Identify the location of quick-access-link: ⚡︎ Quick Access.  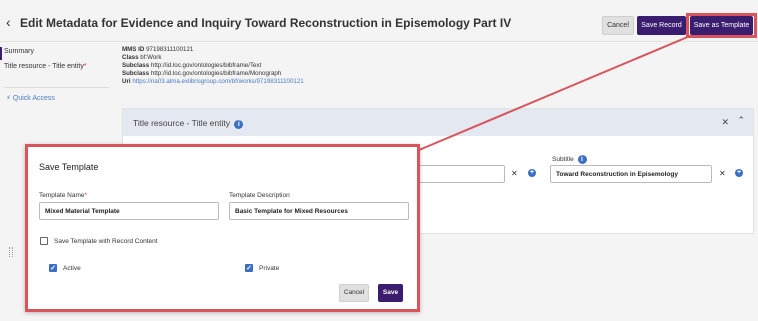
(30, 98).